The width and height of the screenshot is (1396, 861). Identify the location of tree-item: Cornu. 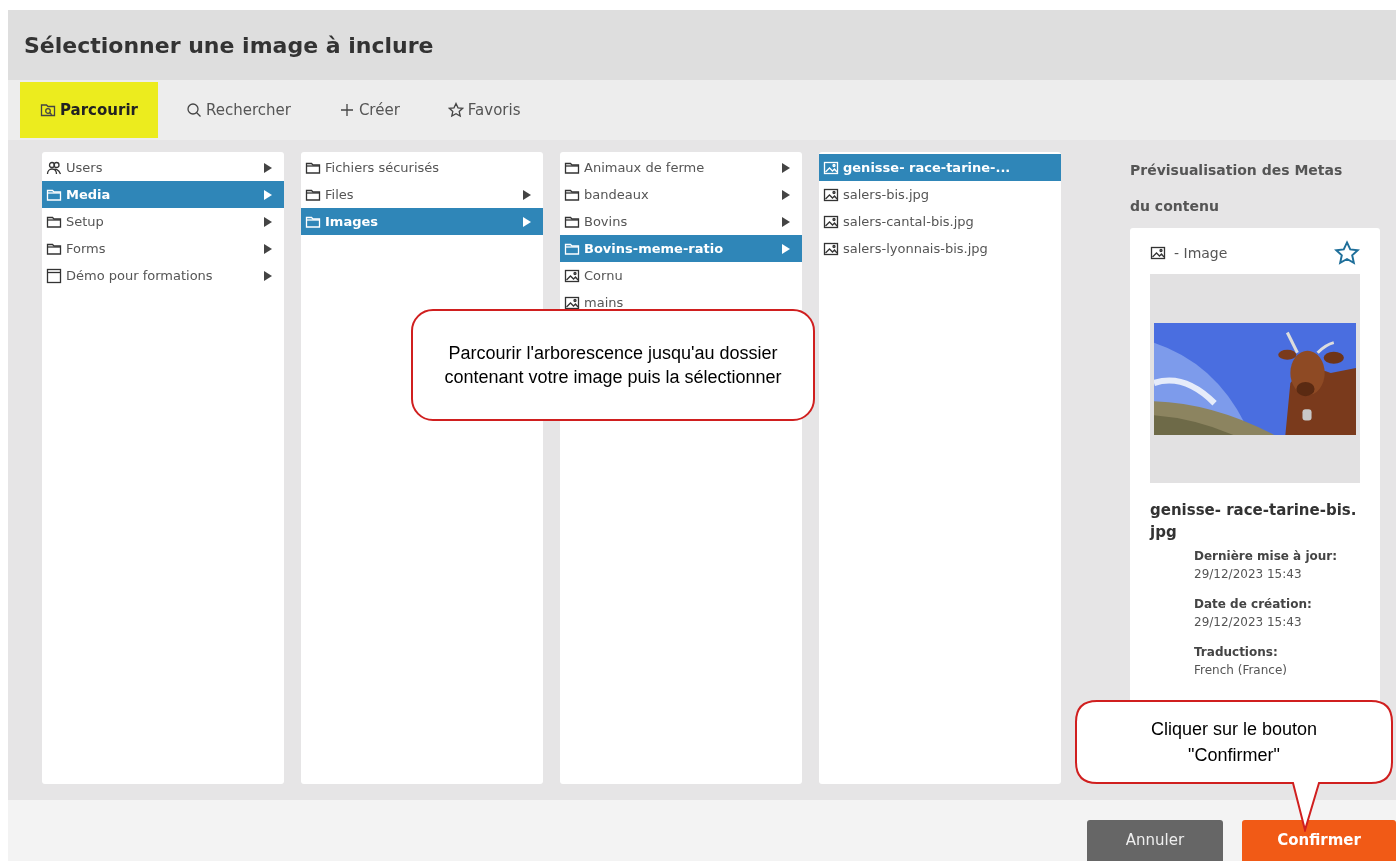
(681, 275).